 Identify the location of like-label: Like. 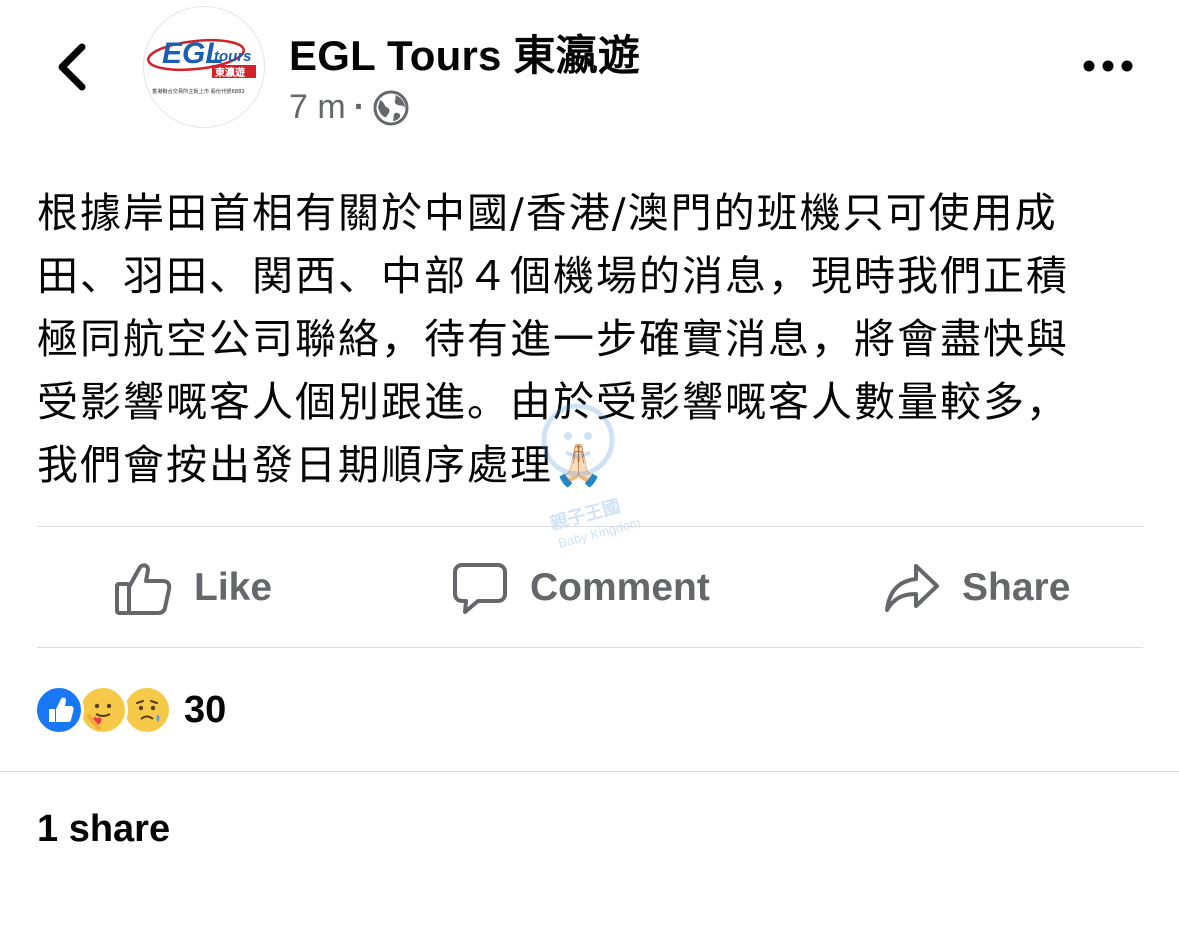
(233, 587).